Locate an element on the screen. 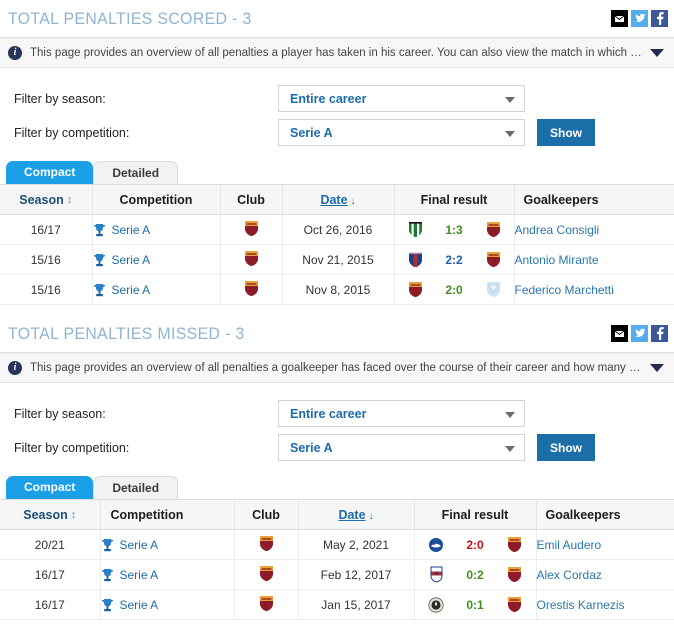  cell-season: 20/21 is located at coordinates (50, 544).